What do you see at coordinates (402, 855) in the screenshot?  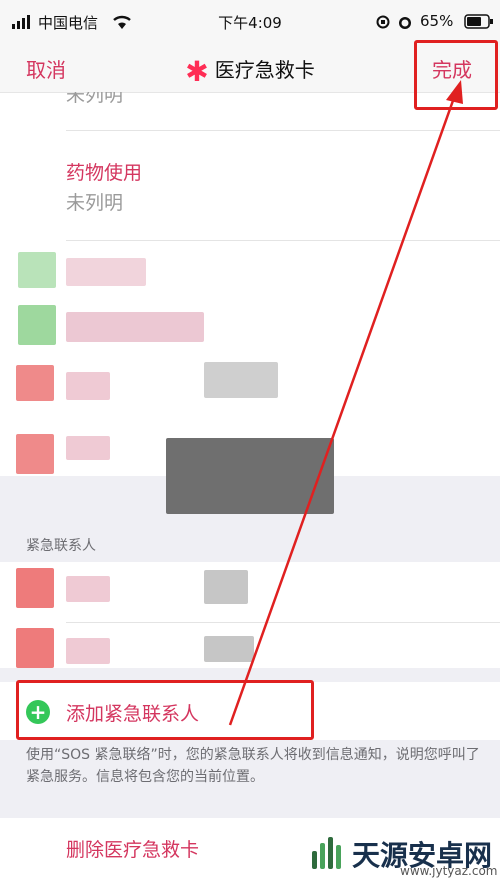 I see `watermark: 天源安卓网 www.jytyaz.com` at bounding box center [402, 855].